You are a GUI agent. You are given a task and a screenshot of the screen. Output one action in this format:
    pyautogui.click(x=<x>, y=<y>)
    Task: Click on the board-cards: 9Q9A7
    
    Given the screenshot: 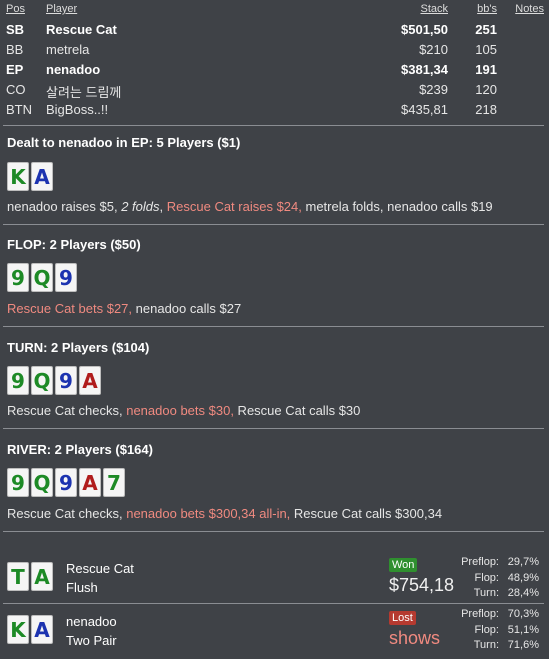 What is the action you would take?
    pyautogui.click(x=66, y=482)
    